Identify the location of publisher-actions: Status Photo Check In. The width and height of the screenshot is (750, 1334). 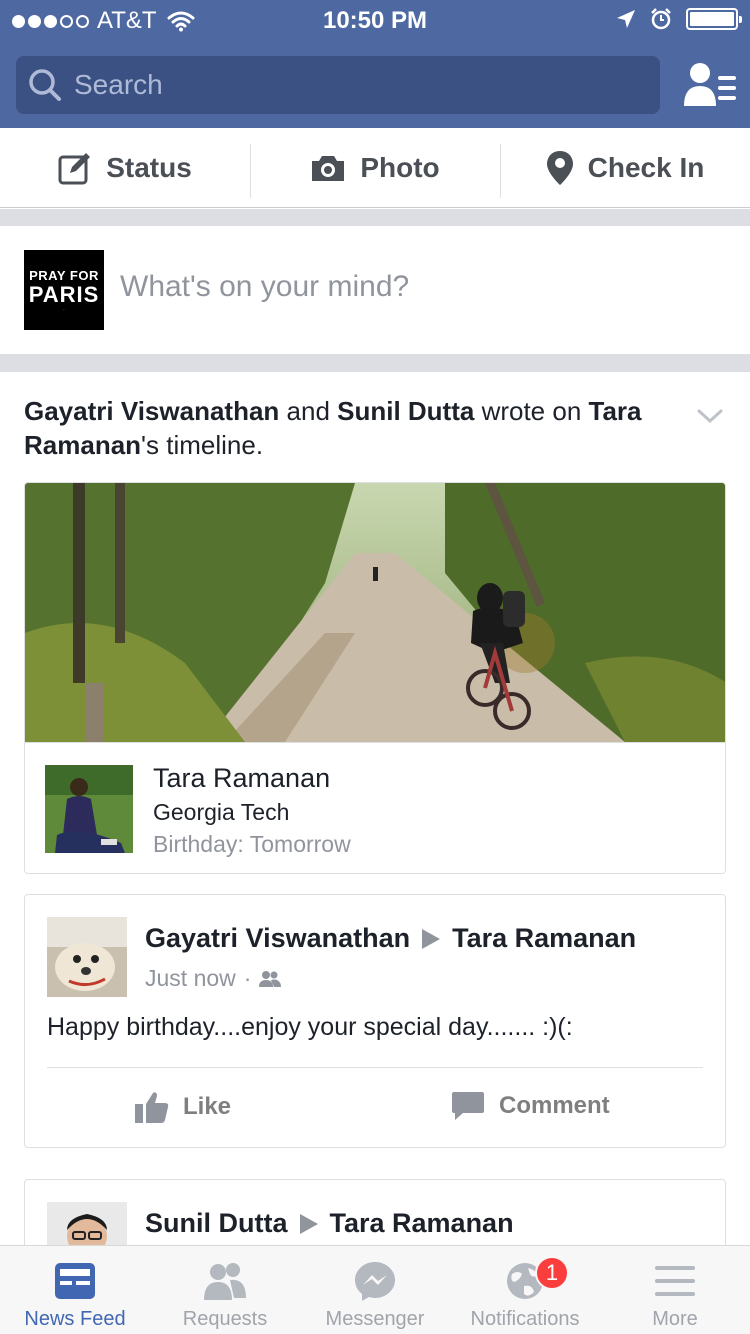
(375, 168).